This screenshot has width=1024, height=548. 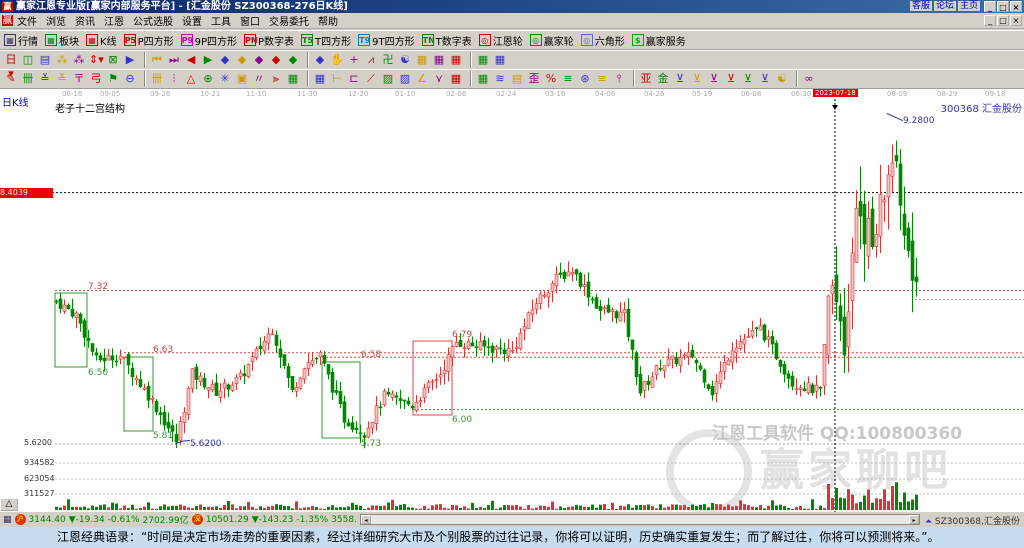 What do you see at coordinates (1016, 20) in the screenshot?
I see `child-close-button: ×` at bounding box center [1016, 20].